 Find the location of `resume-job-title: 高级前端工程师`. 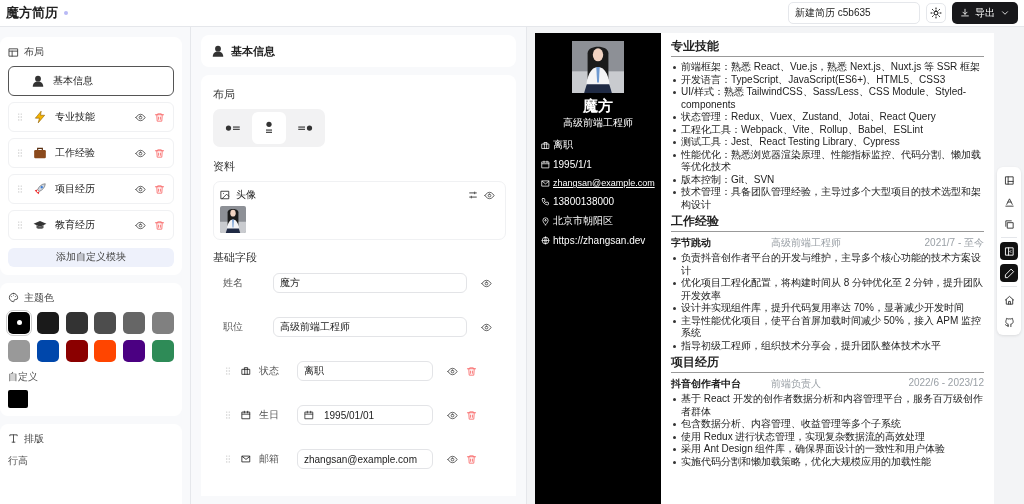

resume-job-title: 高级前端工程师 is located at coordinates (598, 123).